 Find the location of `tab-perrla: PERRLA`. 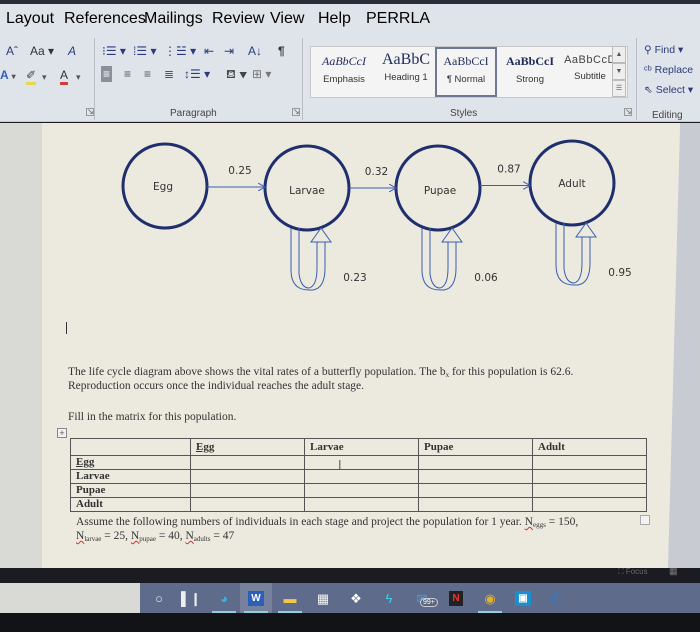

tab-perrla: PERRLA is located at coordinates (398, 19).